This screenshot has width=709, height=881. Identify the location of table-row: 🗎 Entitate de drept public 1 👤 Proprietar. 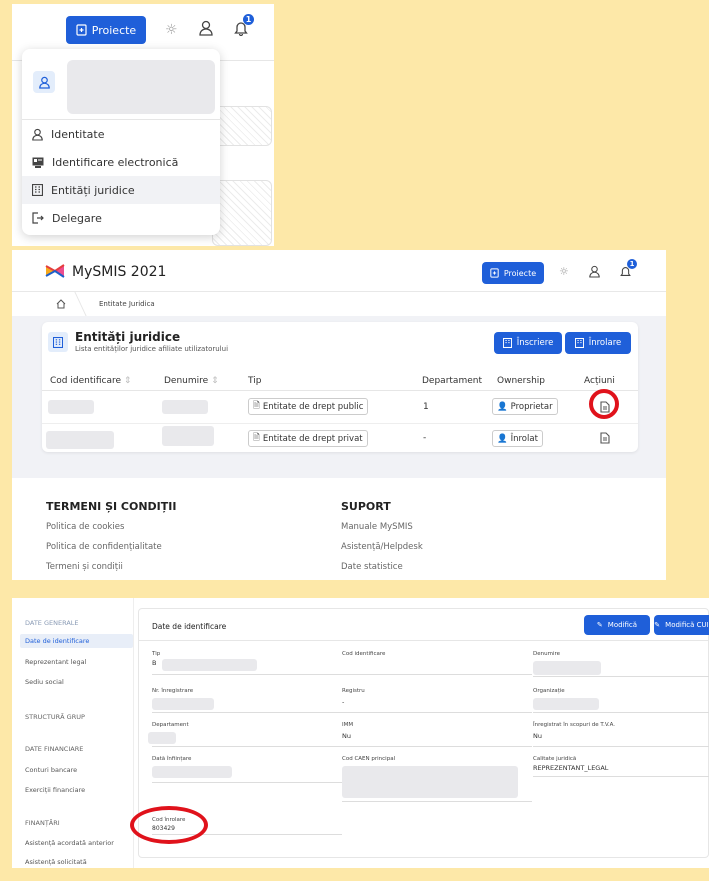
(340, 407).